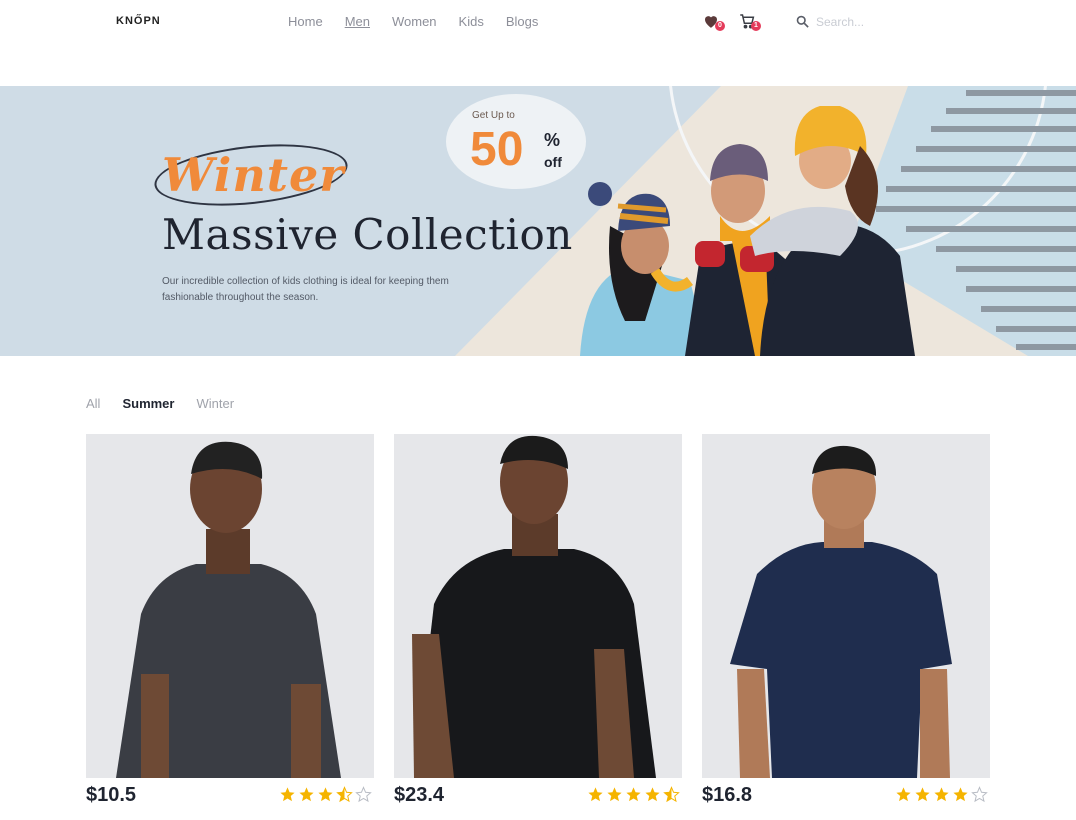 The image size is (1076, 820). What do you see at coordinates (93, 403) in the screenshot?
I see `filter-all: All` at bounding box center [93, 403].